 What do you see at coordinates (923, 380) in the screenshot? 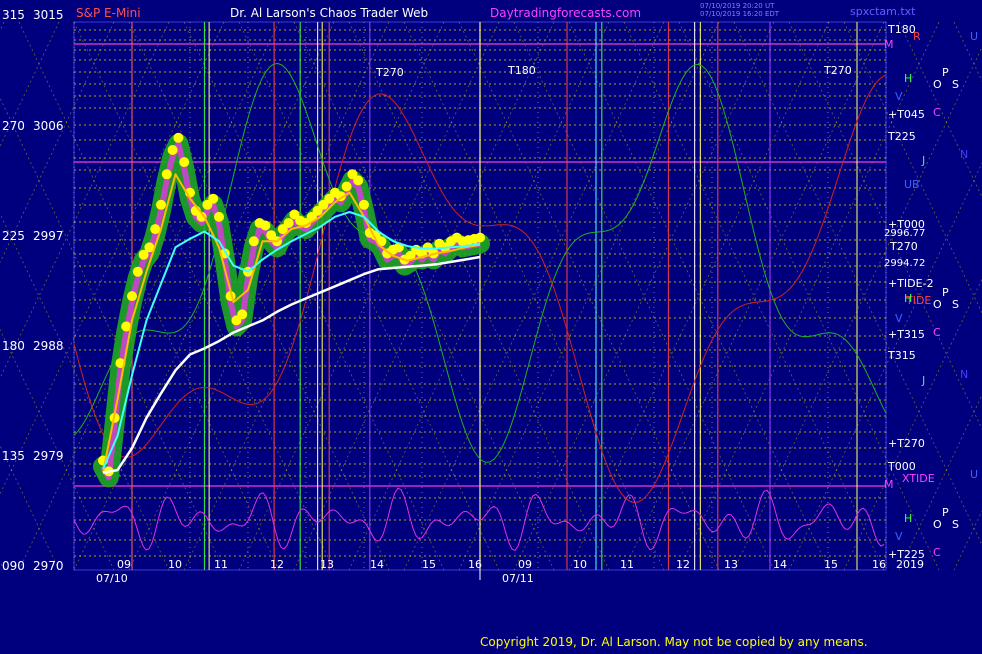
I see `glyph-j-mid: J` at bounding box center [923, 380].